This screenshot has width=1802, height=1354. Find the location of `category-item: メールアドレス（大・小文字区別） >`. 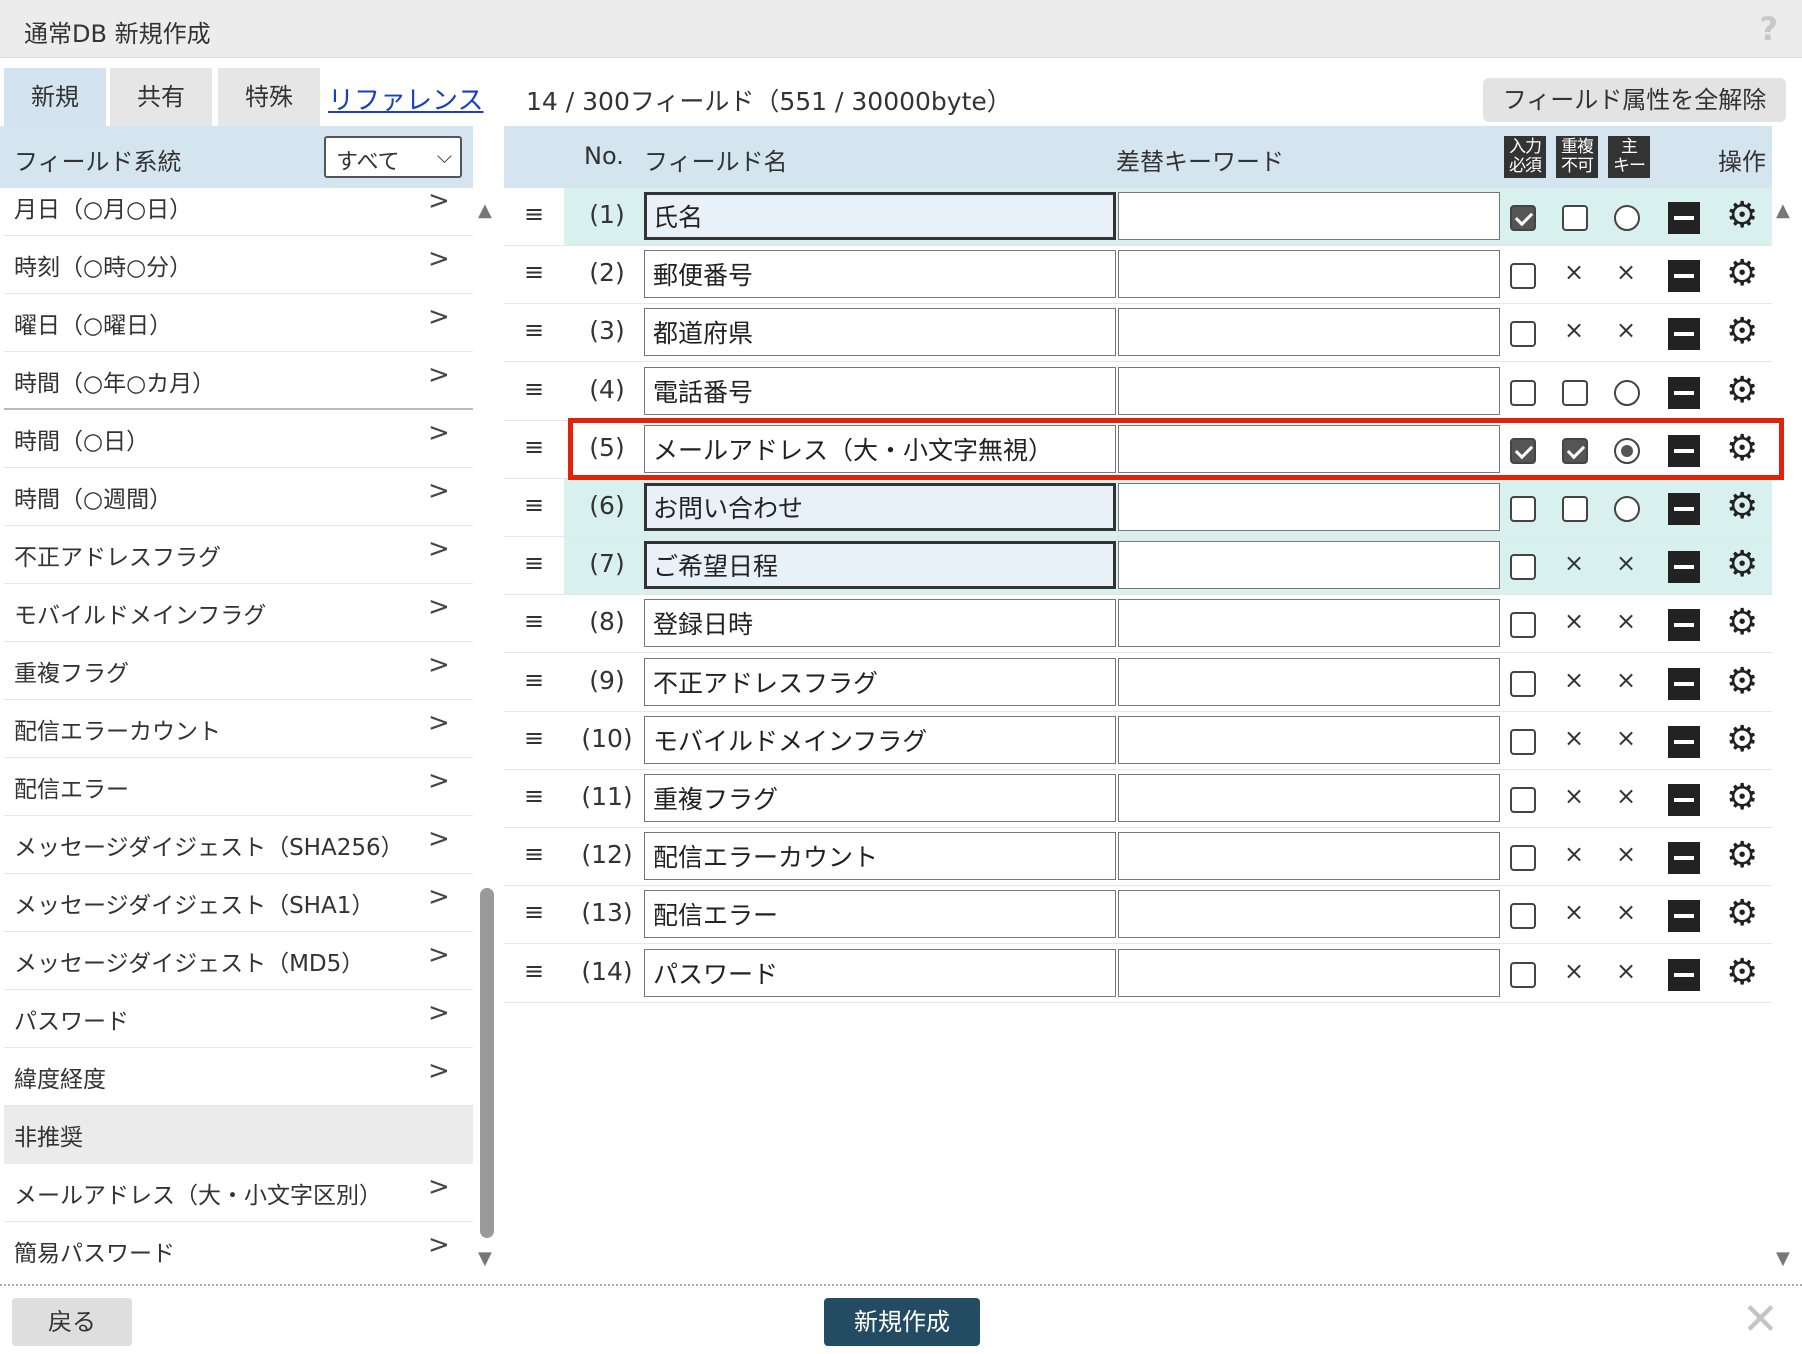

category-item: メールアドレス（大・小文字区別） > is located at coordinates (238, 1193).